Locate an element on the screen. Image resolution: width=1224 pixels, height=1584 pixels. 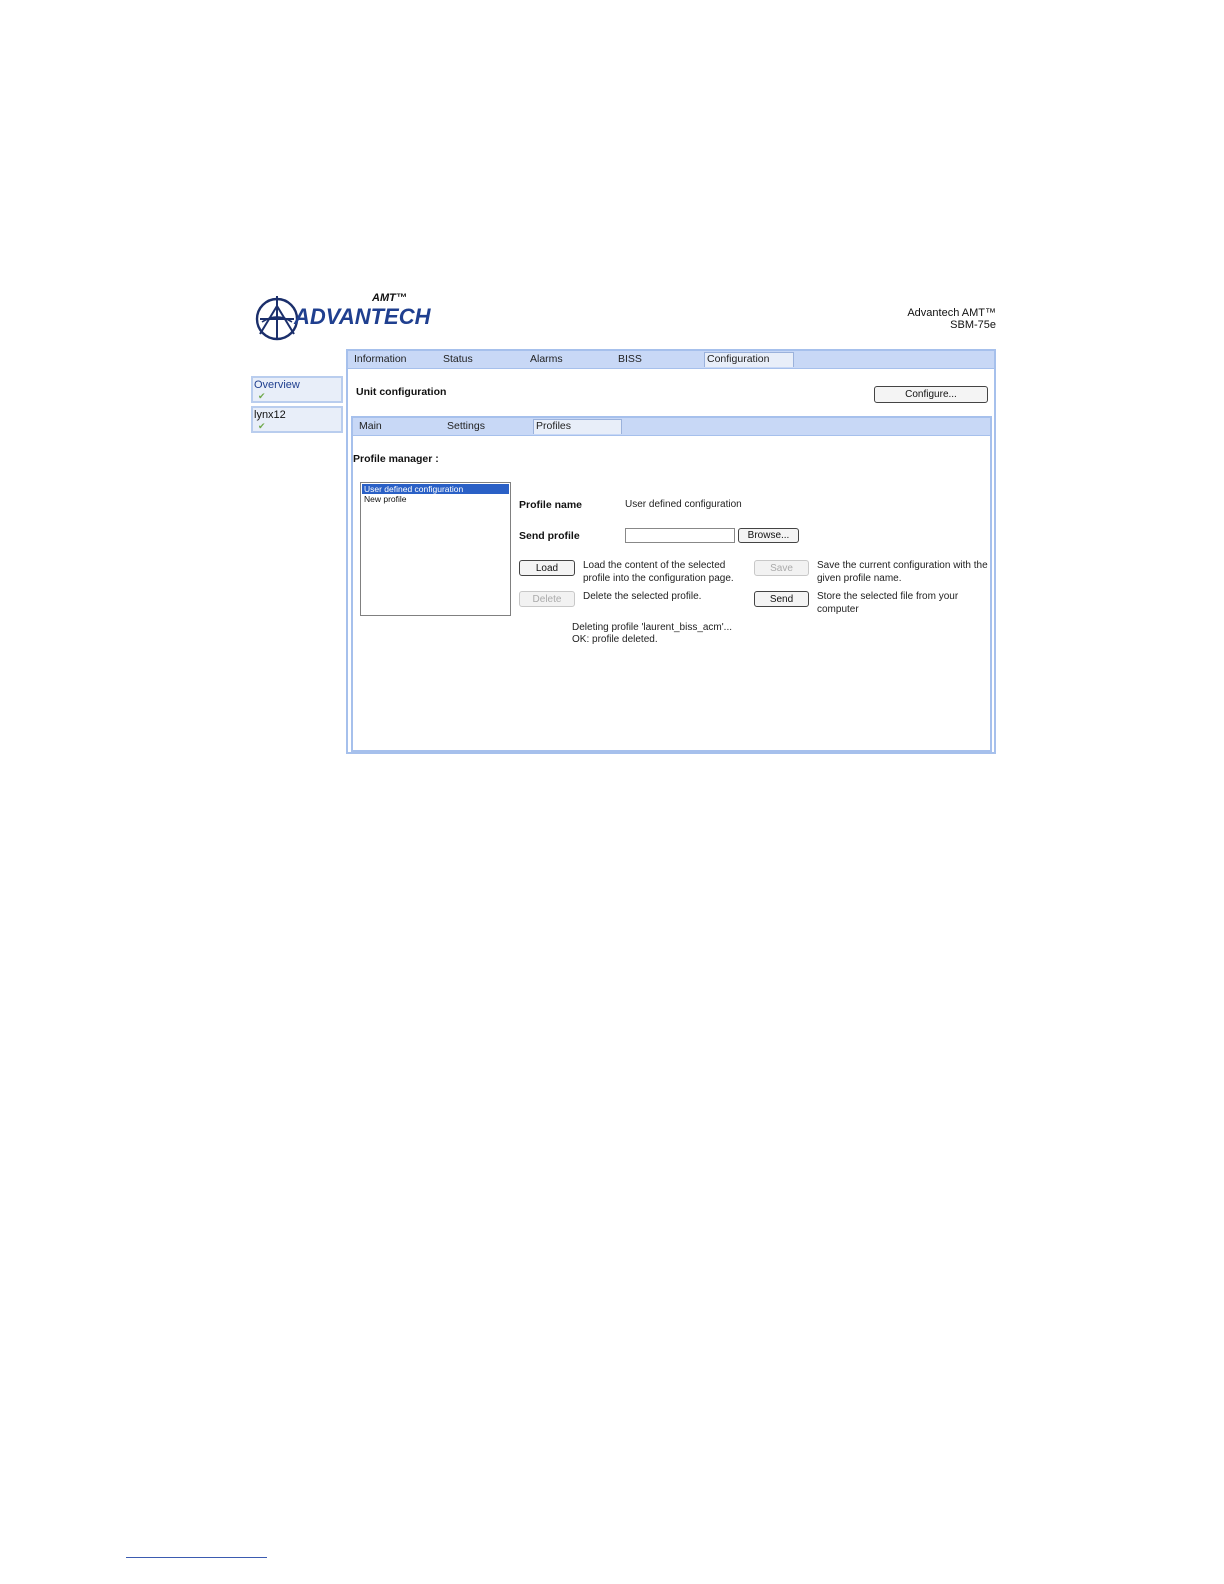
advantech-logo: ADVANTECH AMT™ is located at coordinates (342, 317).